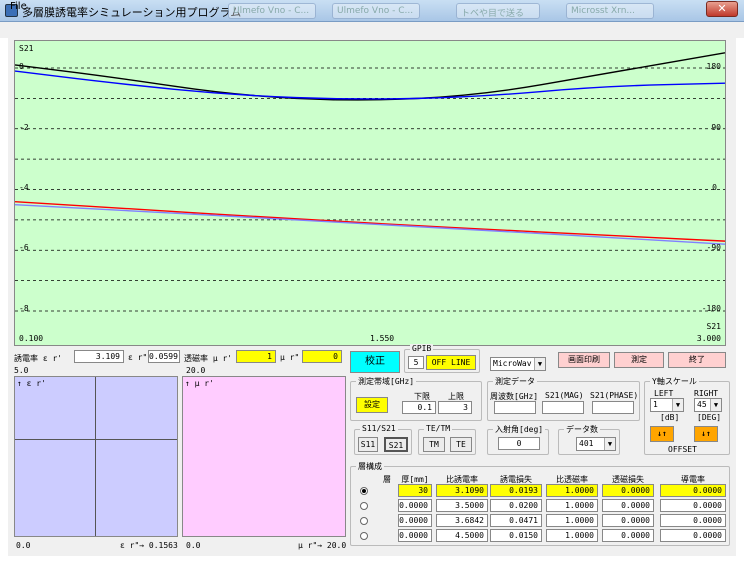  I want to click on layers-title: 層構成, so click(370, 466).